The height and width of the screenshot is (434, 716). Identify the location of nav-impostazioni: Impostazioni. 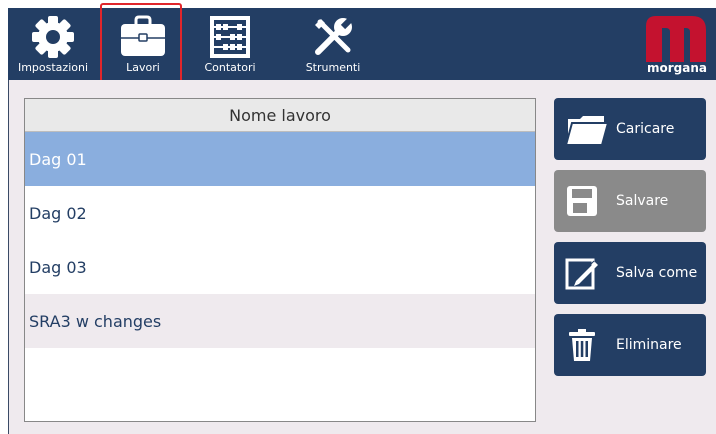
(53, 44).